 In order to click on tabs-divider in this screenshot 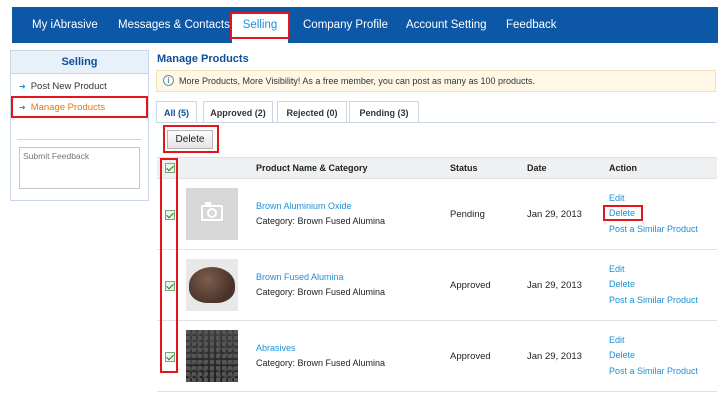, I will do `click(436, 122)`.